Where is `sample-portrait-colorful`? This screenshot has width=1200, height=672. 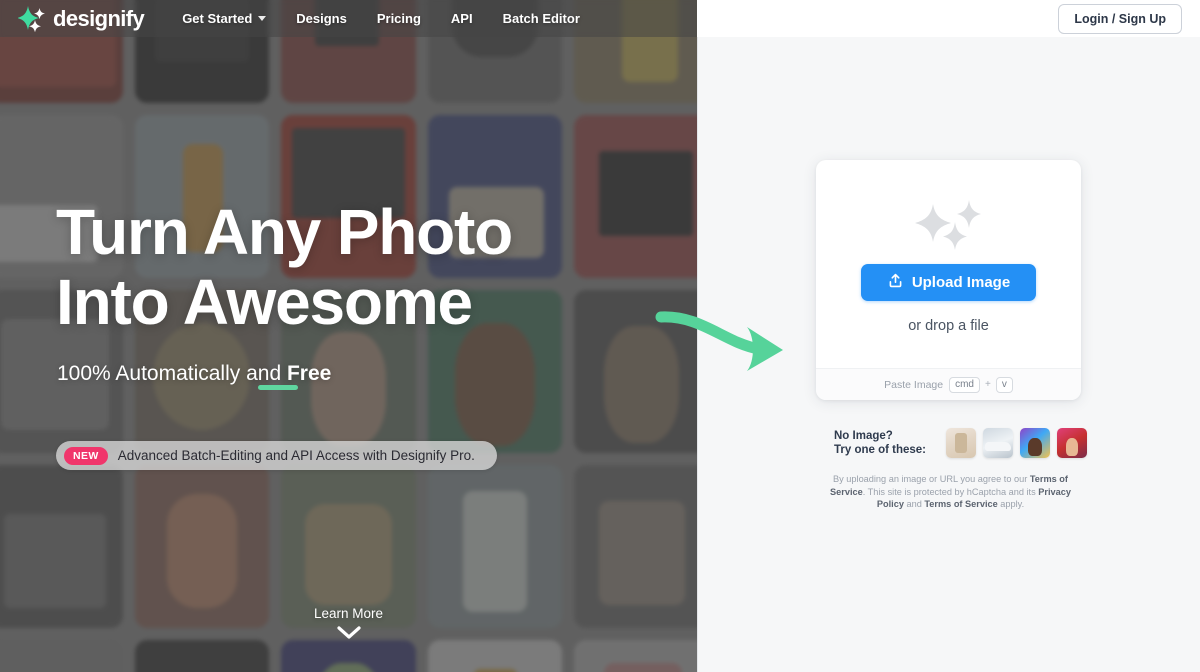 sample-portrait-colorful is located at coordinates (1035, 443).